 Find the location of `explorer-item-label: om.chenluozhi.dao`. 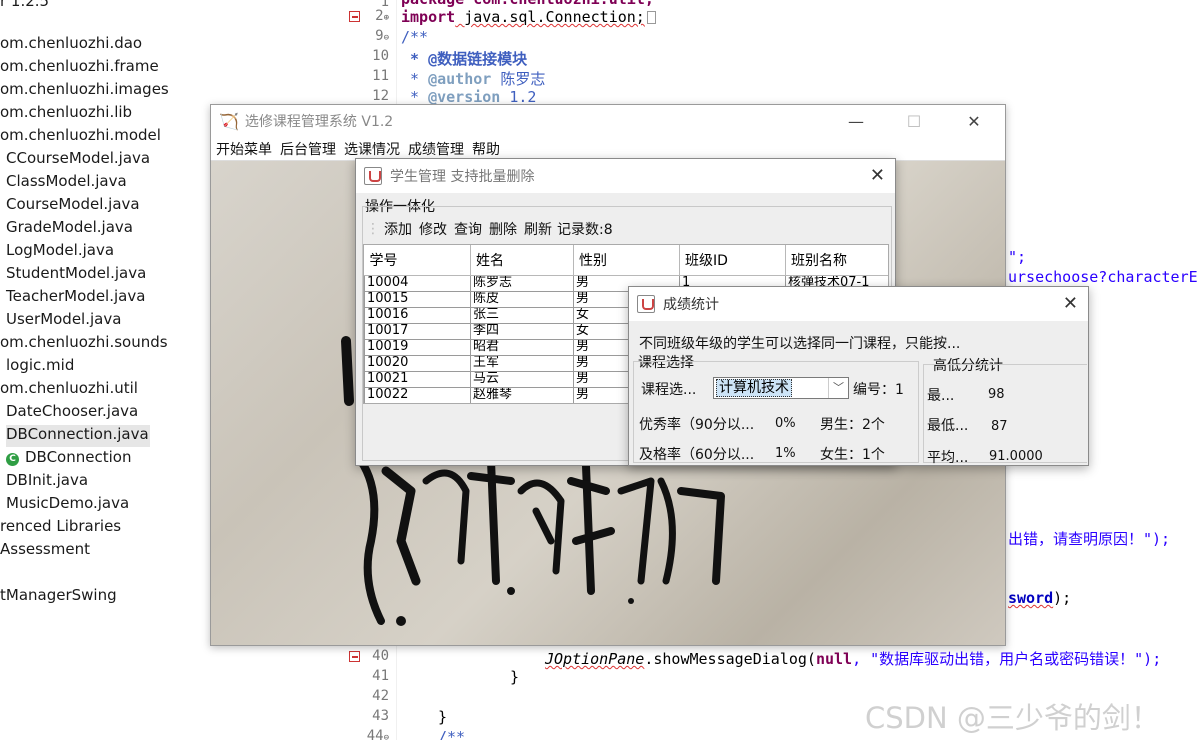

explorer-item-label: om.chenluozhi.dao is located at coordinates (71, 43).